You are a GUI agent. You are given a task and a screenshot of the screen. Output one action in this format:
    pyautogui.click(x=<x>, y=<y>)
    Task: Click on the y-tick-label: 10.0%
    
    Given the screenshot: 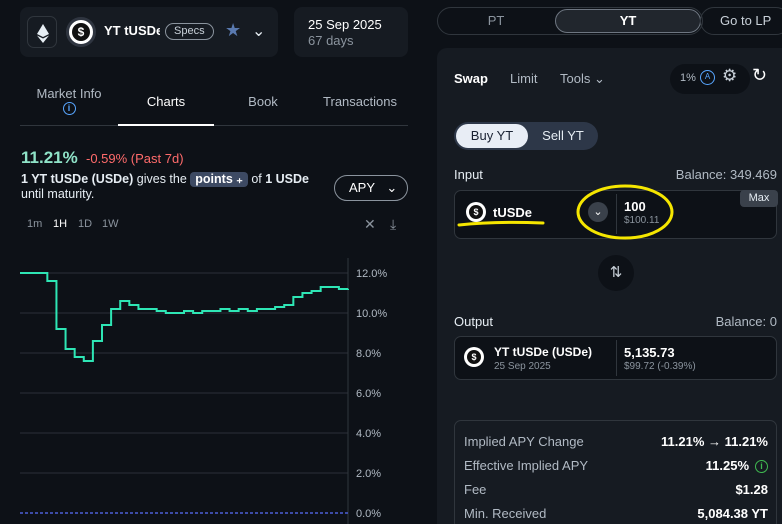 What is the action you would take?
    pyautogui.click(x=371, y=314)
    